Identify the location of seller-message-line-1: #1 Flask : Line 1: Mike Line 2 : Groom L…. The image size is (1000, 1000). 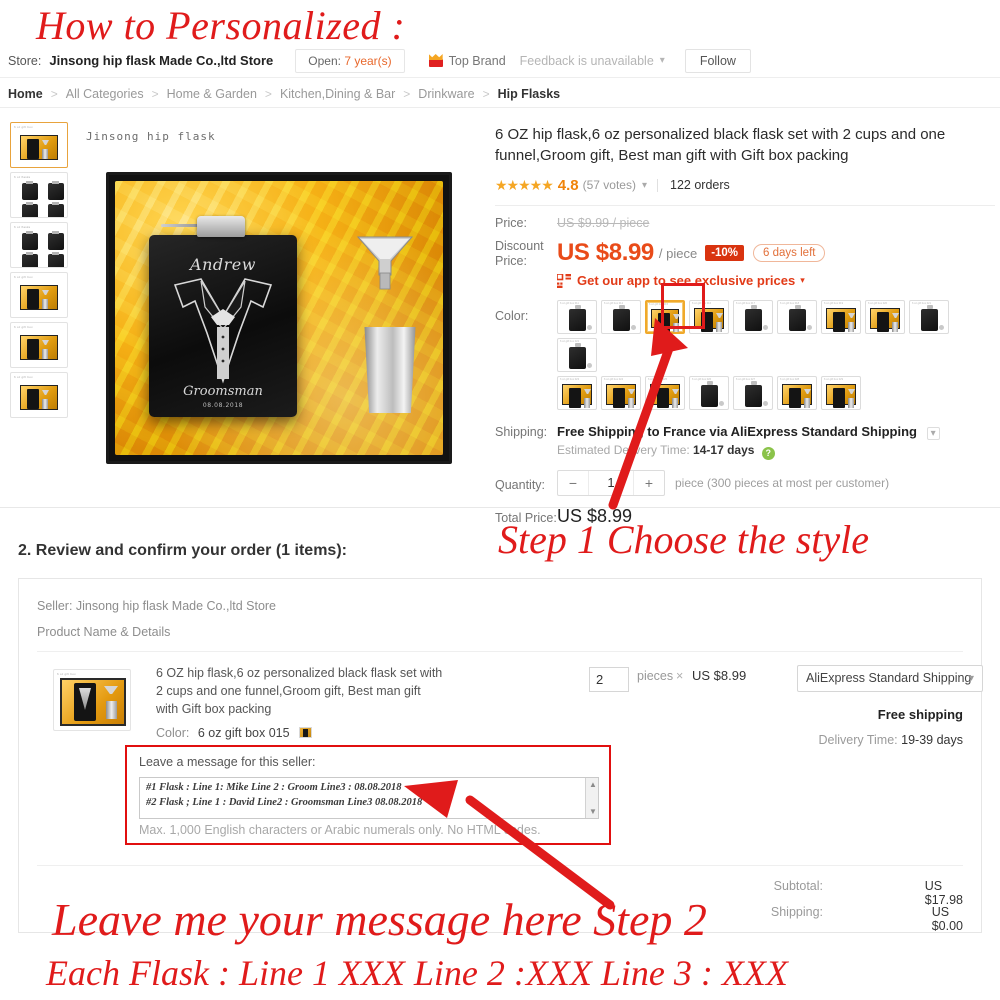
(274, 787).